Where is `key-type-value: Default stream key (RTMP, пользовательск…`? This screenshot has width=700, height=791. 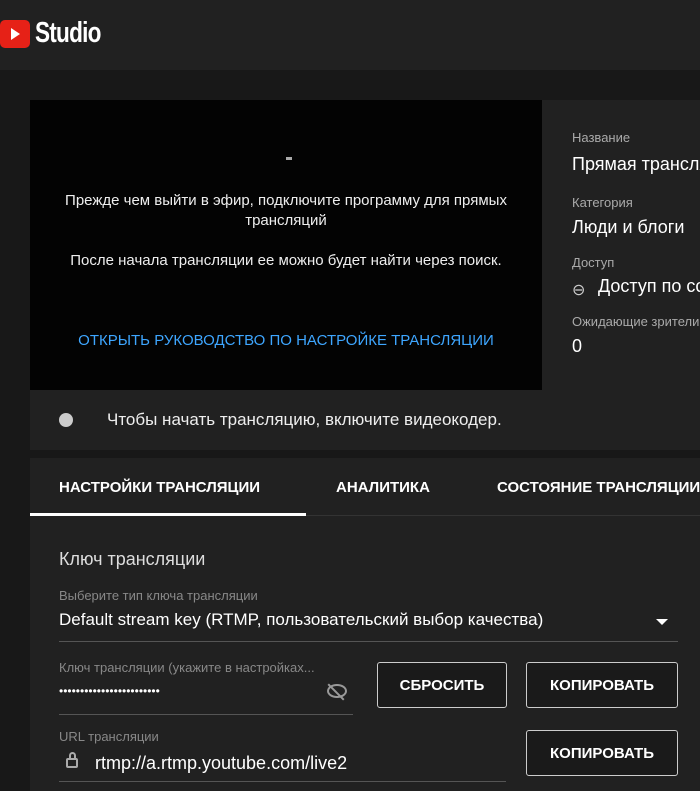
key-type-value: Default stream key (RTMP, пользовательск… is located at coordinates (301, 619).